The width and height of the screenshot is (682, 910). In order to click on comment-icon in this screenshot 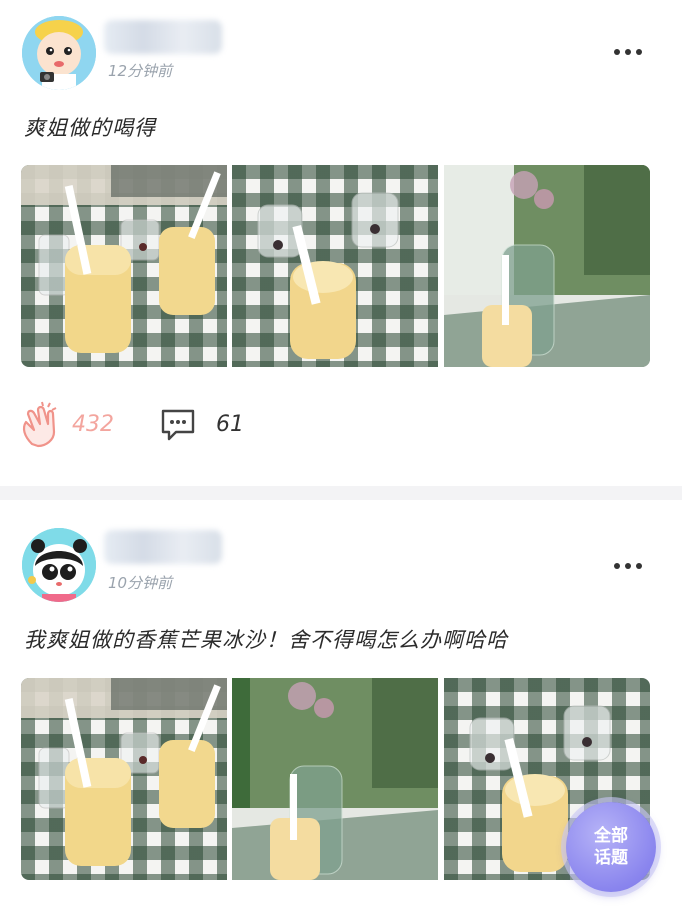, I will do `click(178, 425)`.